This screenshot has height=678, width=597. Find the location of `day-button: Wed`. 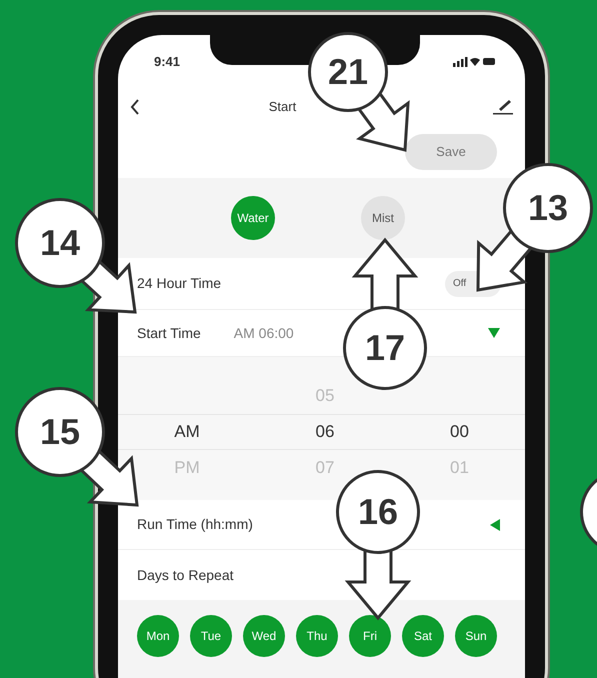

day-button: Wed is located at coordinates (264, 636).